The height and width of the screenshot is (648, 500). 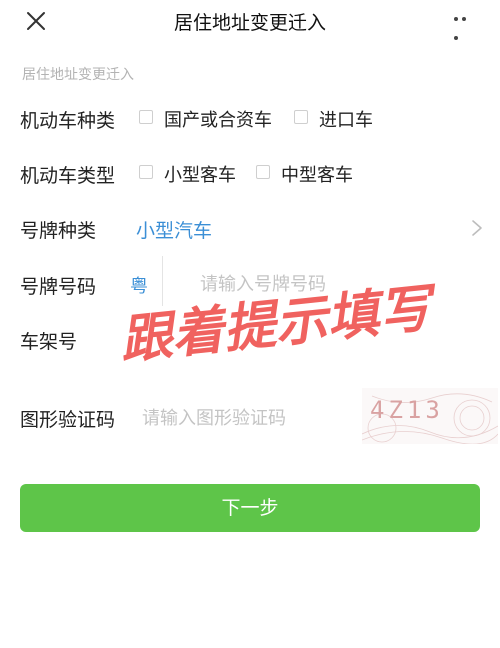 I want to click on medium-bus-checkbox, so click(x=263, y=172).